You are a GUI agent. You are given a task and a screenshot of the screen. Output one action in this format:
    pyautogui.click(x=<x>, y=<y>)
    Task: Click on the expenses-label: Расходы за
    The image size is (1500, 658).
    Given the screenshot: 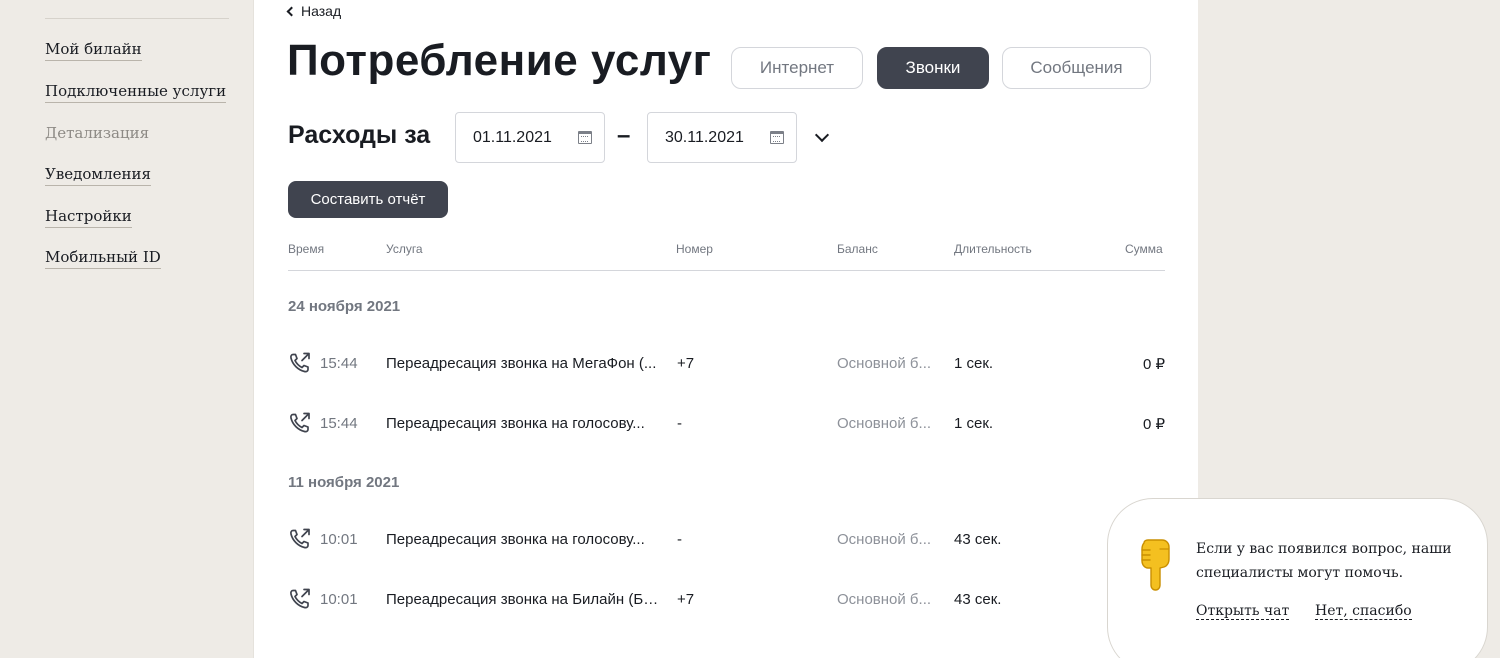 What is the action you would take?
    pyautogui.click(x=359, y=135)
    